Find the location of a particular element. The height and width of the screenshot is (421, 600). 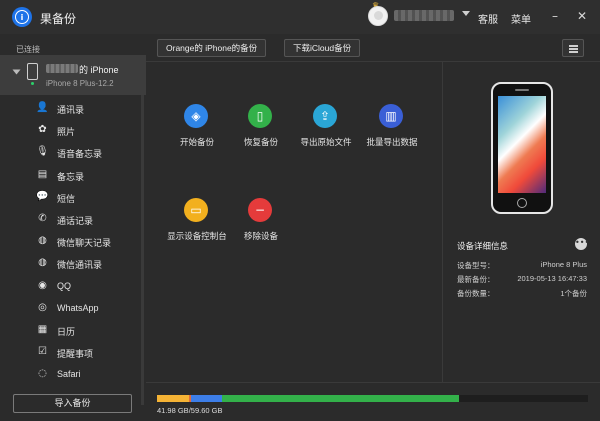

tab-icloud-backup: 下载iCloud备份 is located at coordinates (322, 48).